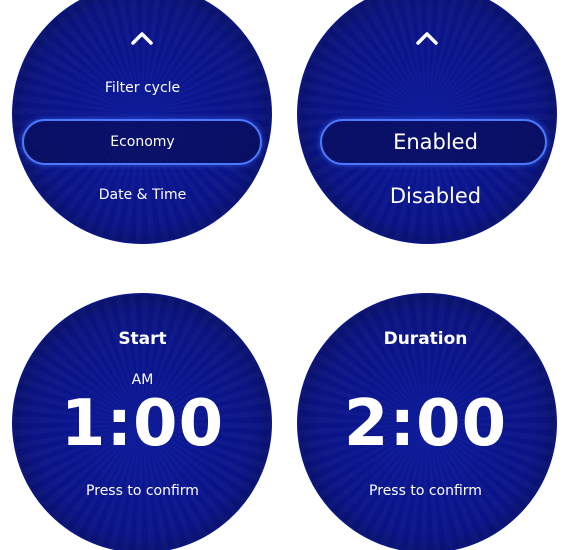 This screenshot has height=550, width=570. What do you see at coordinates (142, 88) in the screenshot?
I see `menu-item-filter-cycle: Filter cycle` at bounding box center [142, 88].